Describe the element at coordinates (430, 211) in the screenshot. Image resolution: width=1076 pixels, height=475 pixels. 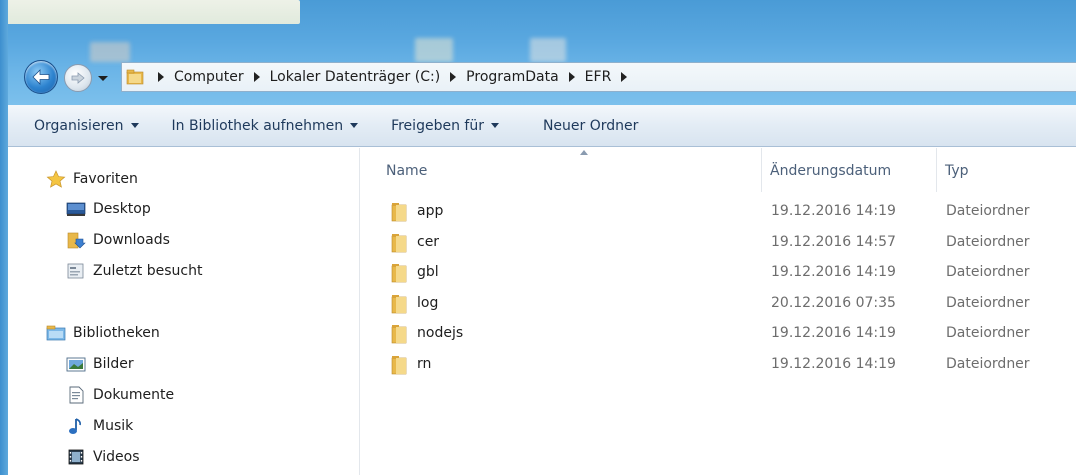
I see `file-name: app` at that location.